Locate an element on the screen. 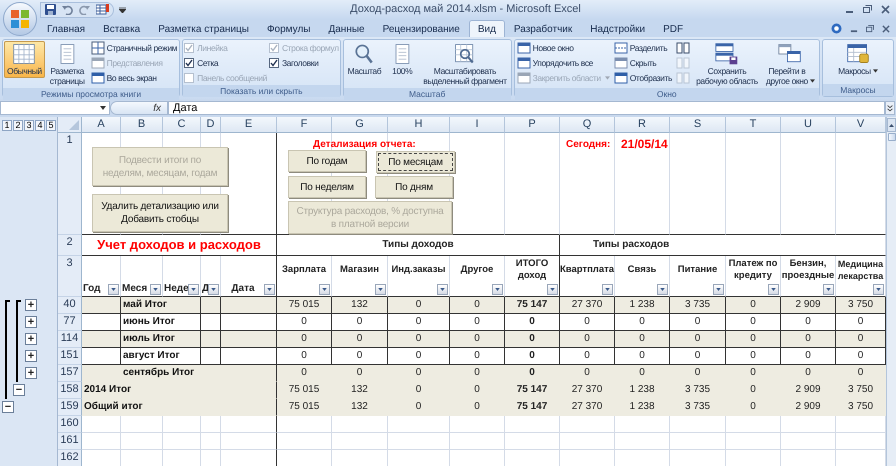 This screenshot has width=896, height=466. row-header: 161 is located at coordinates (70, 441).